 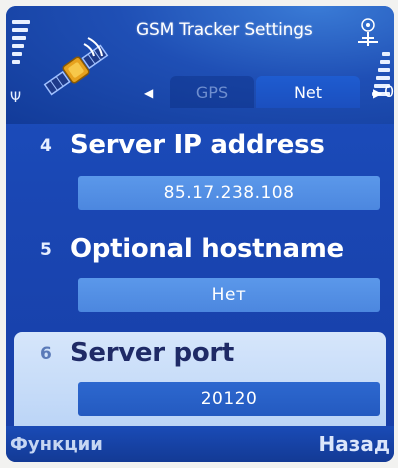 What do you see at coordinates (229, 399) in the screenshot?
I see `setting-value-field: 20120` at bounding box center [229, 399].